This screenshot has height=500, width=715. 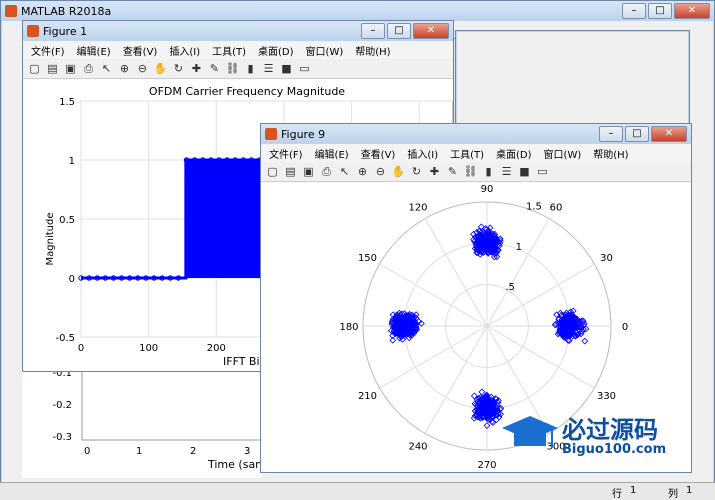 I want to click on x-axis-label: IFFT Bi, so click(x=241, y=361).